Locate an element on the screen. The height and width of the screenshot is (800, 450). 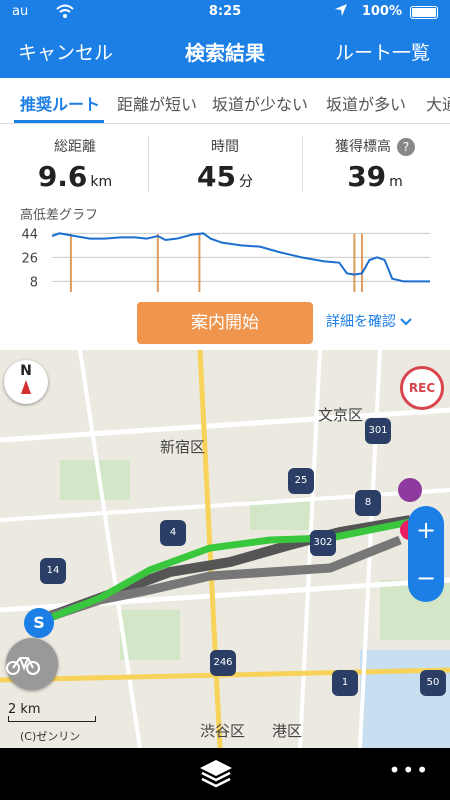
question-icon: ? is located at coordinates (406, 147).